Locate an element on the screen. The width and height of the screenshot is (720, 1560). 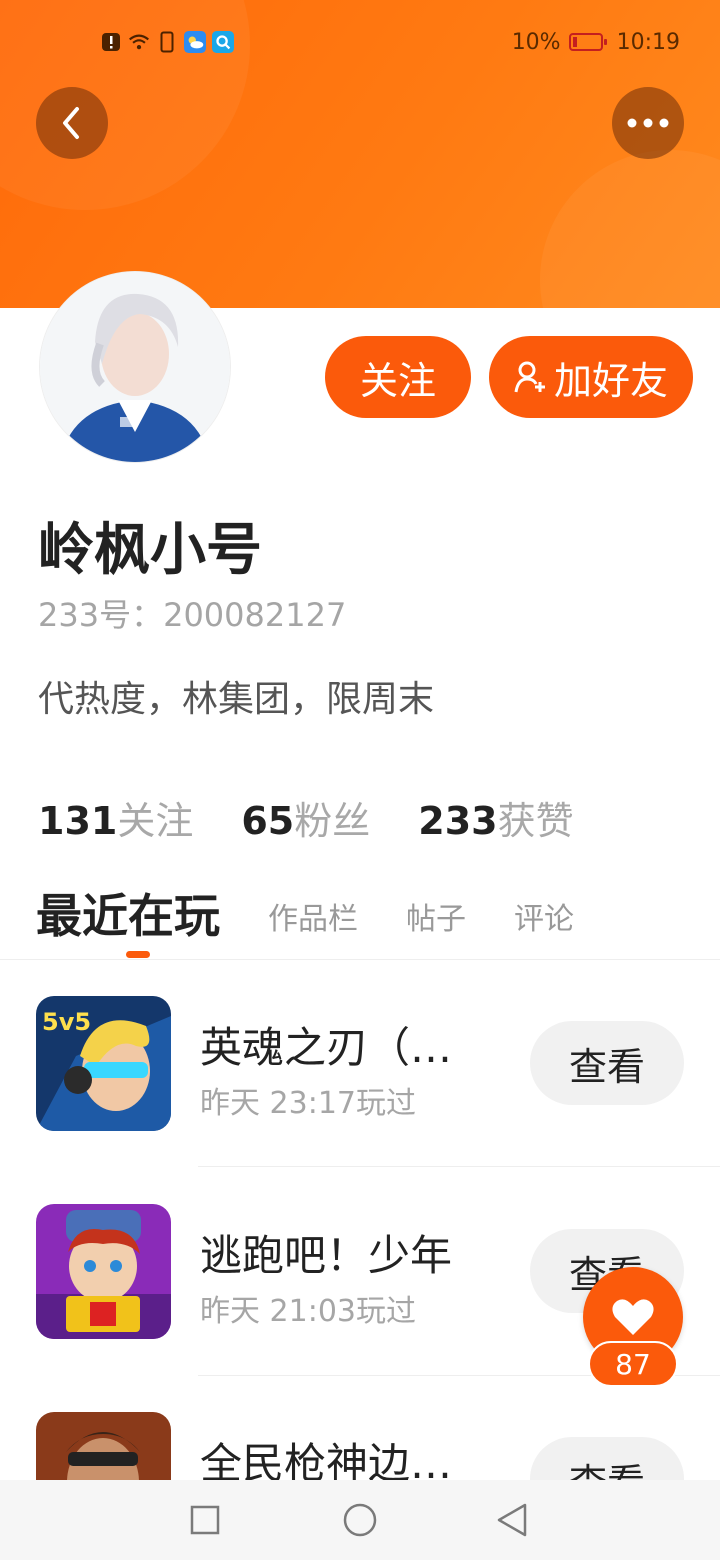
stat-following: 131关注 is located at coordinates (115, 817).